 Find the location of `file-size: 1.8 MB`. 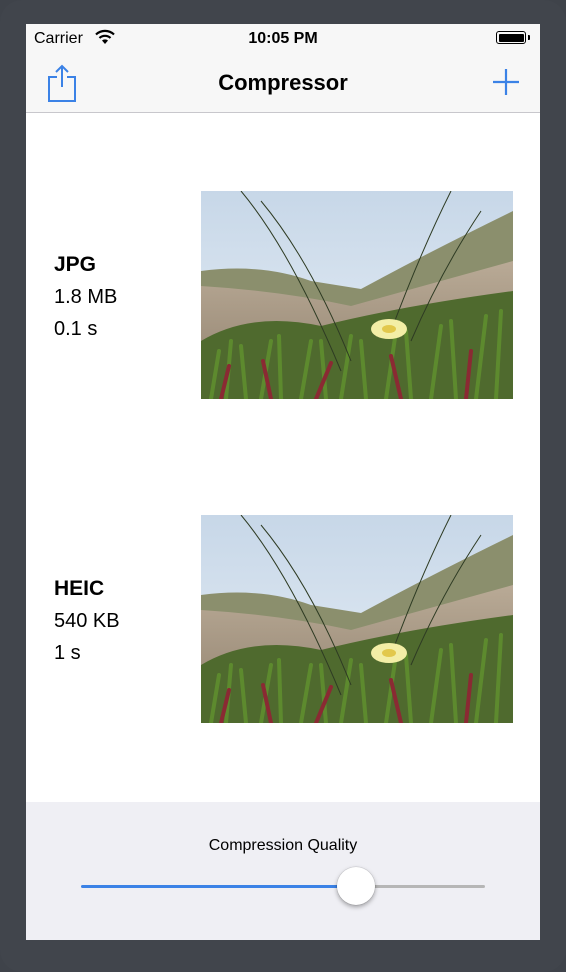

file-size: 1.8 MB is located at coordinates (86, 297).